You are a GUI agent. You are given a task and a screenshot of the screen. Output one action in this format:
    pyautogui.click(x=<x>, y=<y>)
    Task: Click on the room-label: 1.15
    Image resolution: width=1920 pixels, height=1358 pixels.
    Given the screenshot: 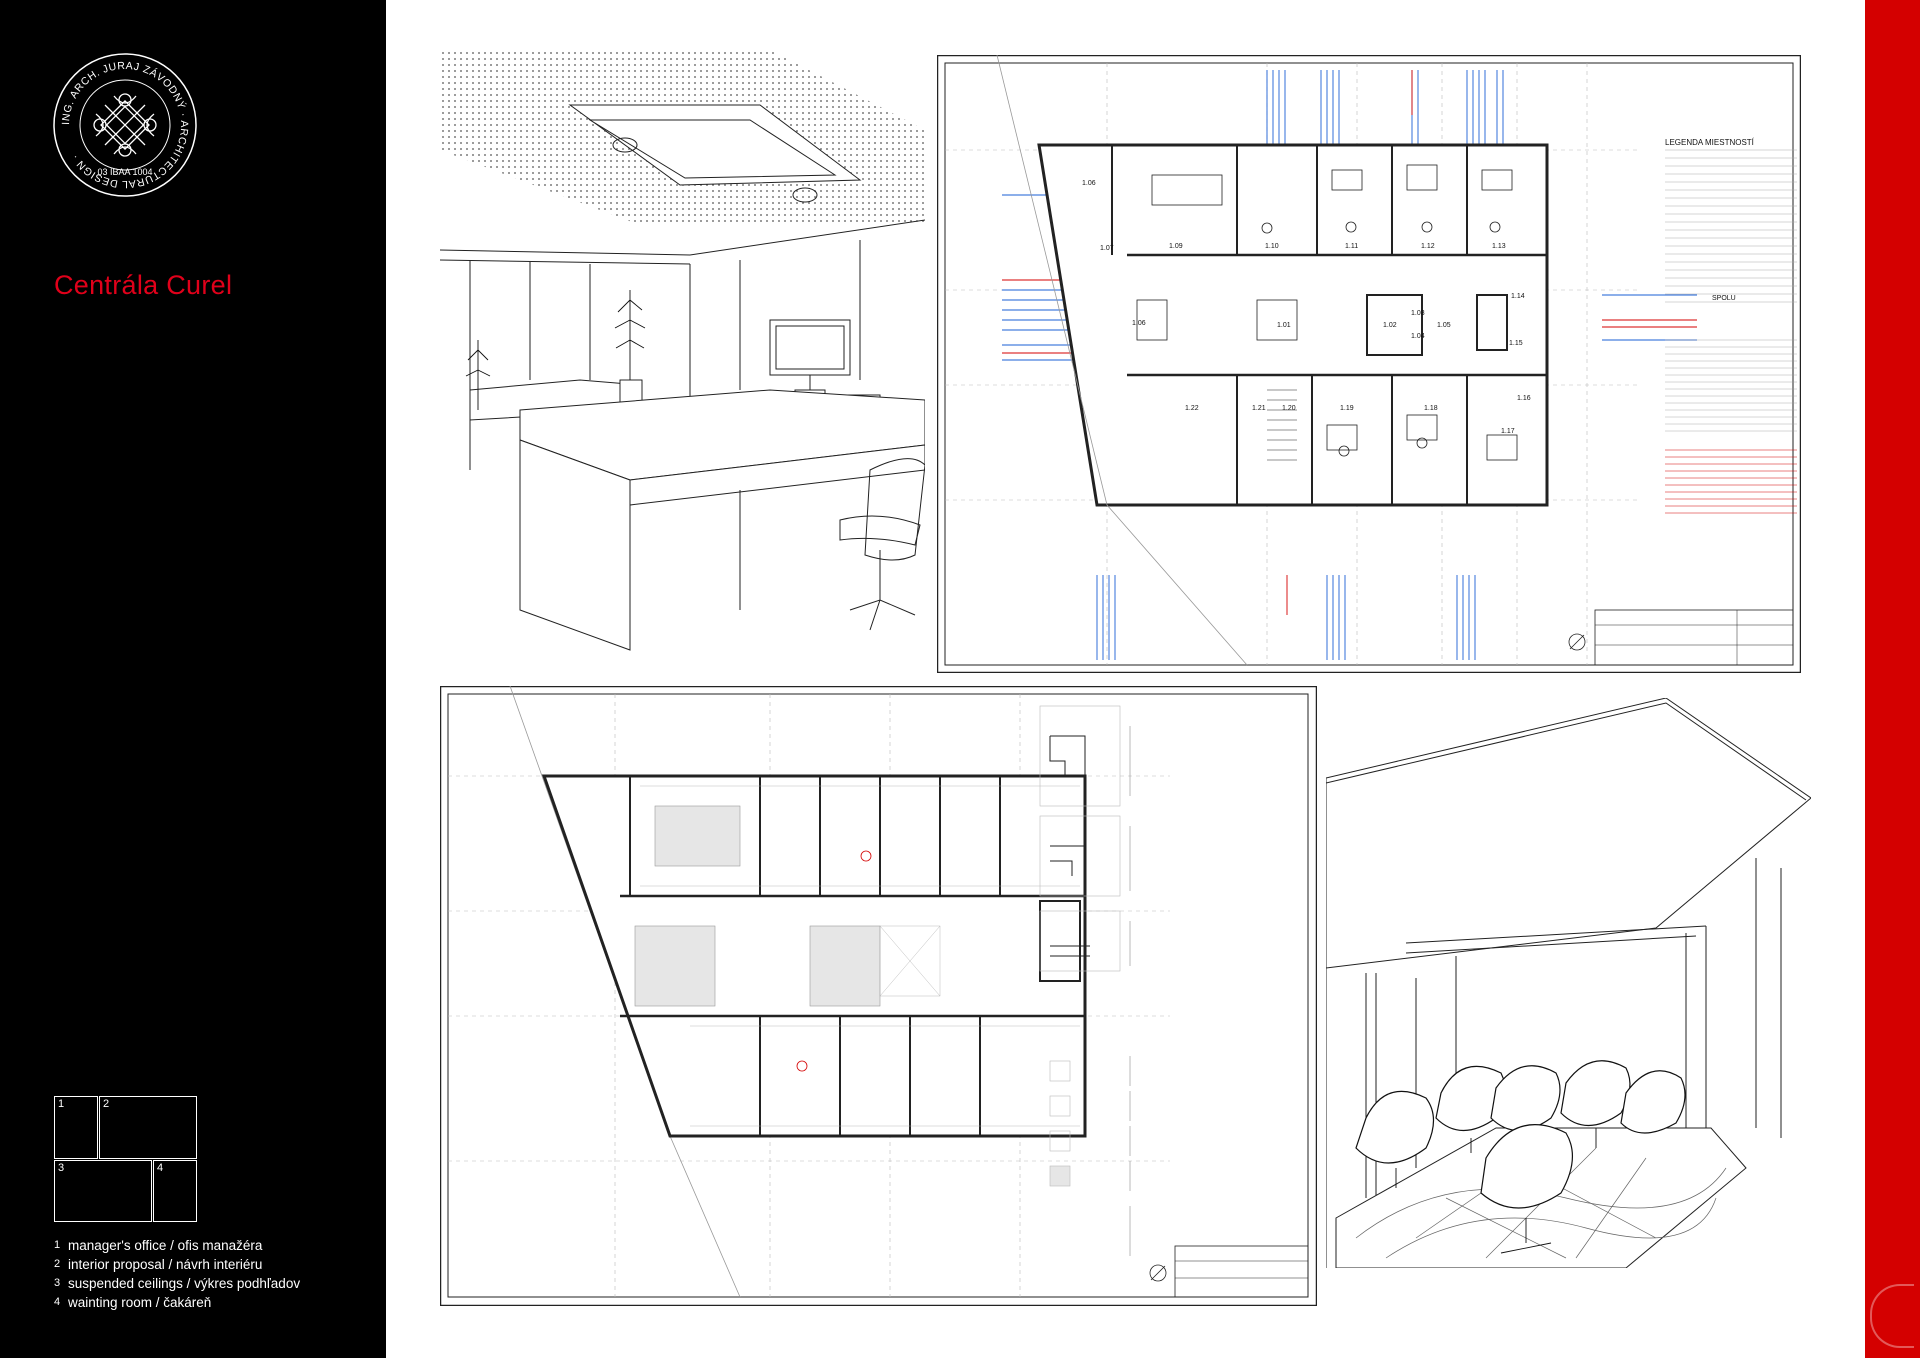 What is the action you would take?
    pyautogui.click(x=1516, y=343)
    